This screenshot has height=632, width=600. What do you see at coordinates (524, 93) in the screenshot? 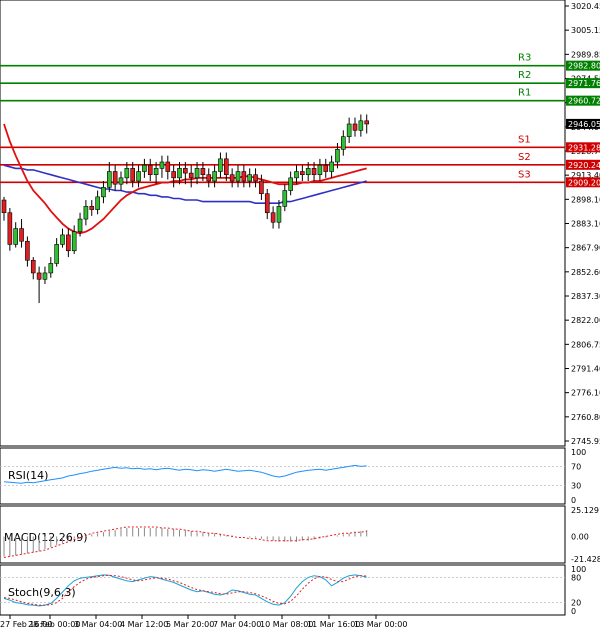
I see `level-label-r1: R1` at bounding box center [524, 93].